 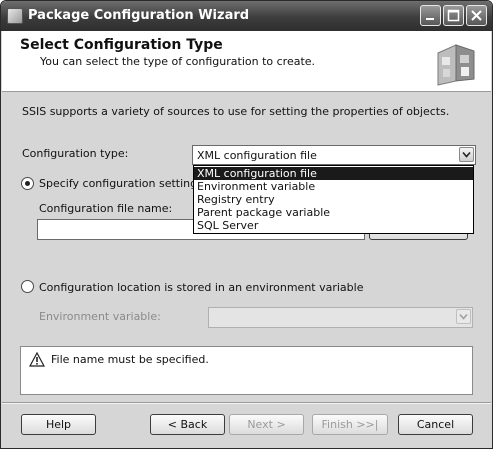 I want to click on minimize-button, so click(x=430, y=15).